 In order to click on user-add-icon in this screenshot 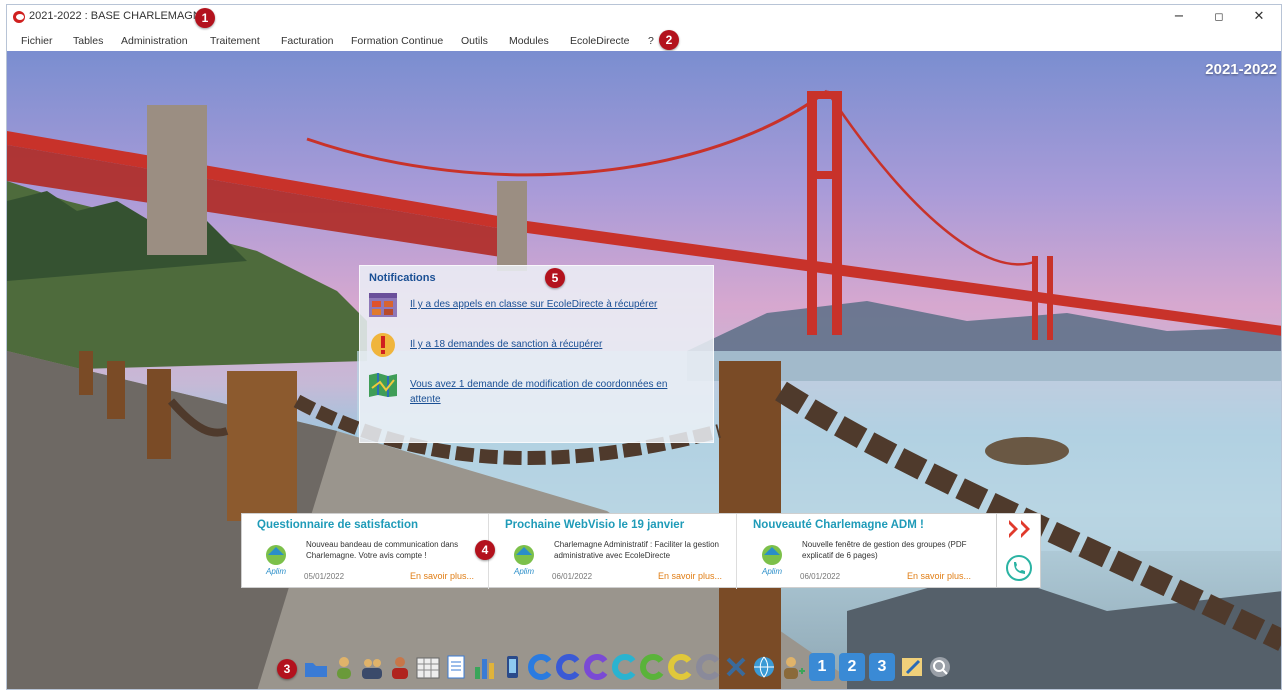, I will do `click(792, 667)`.